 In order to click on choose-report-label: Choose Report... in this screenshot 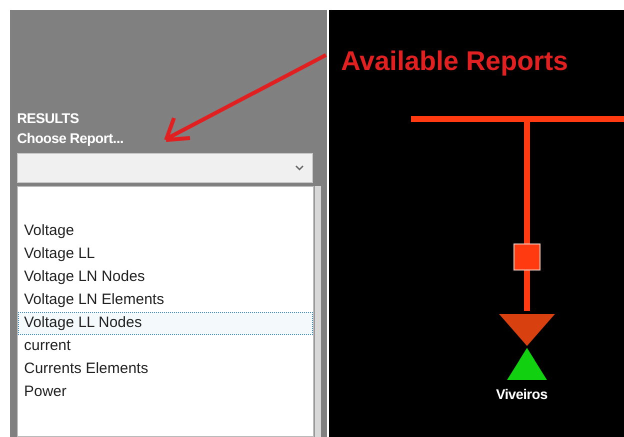, I will do `click(70, 138)`.